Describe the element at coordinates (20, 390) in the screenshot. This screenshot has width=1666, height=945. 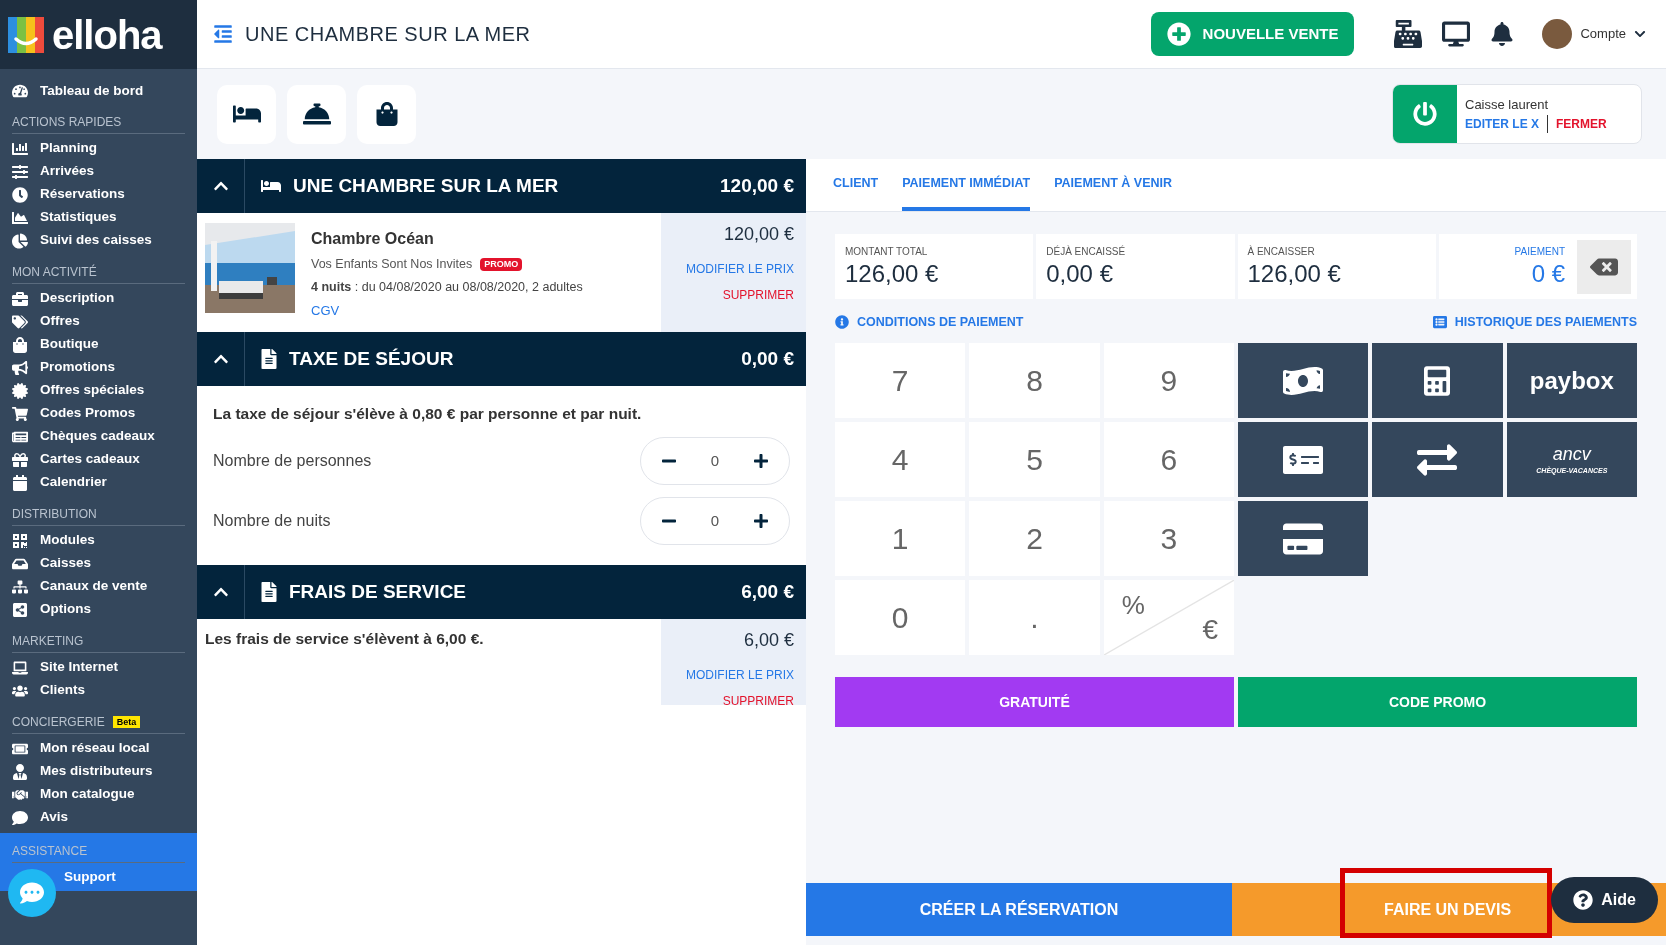
I see `badge-icon` at that location.